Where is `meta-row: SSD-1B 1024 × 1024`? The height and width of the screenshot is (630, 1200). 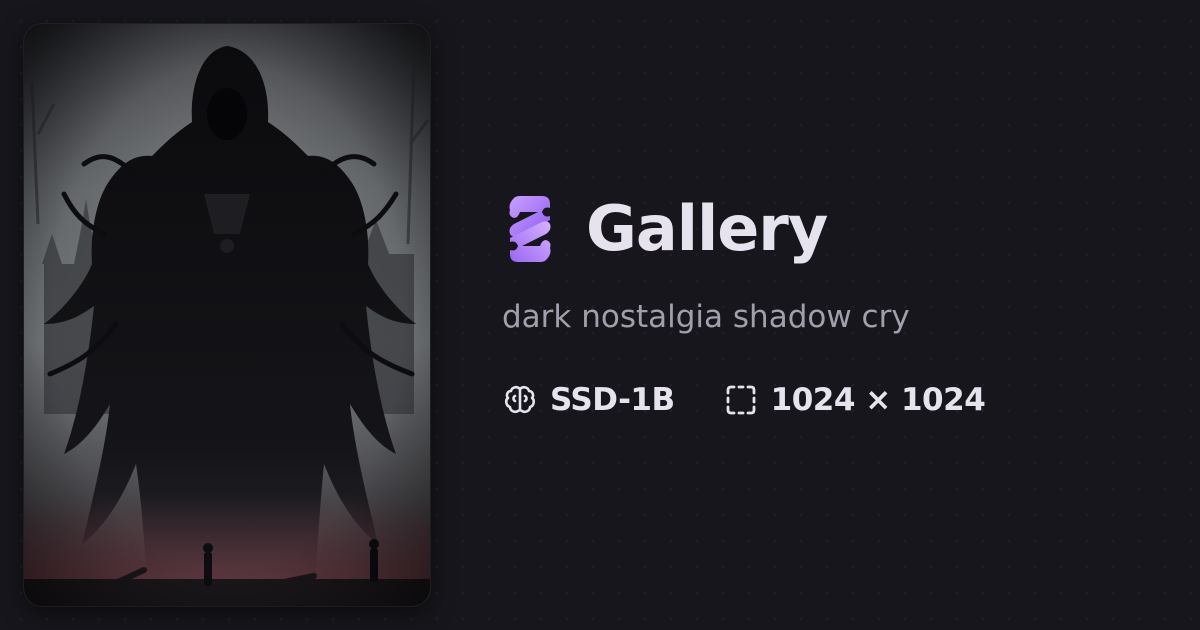 meta-row: SSD-1B 1024 × 1024 is located at coordinates (832, 400).